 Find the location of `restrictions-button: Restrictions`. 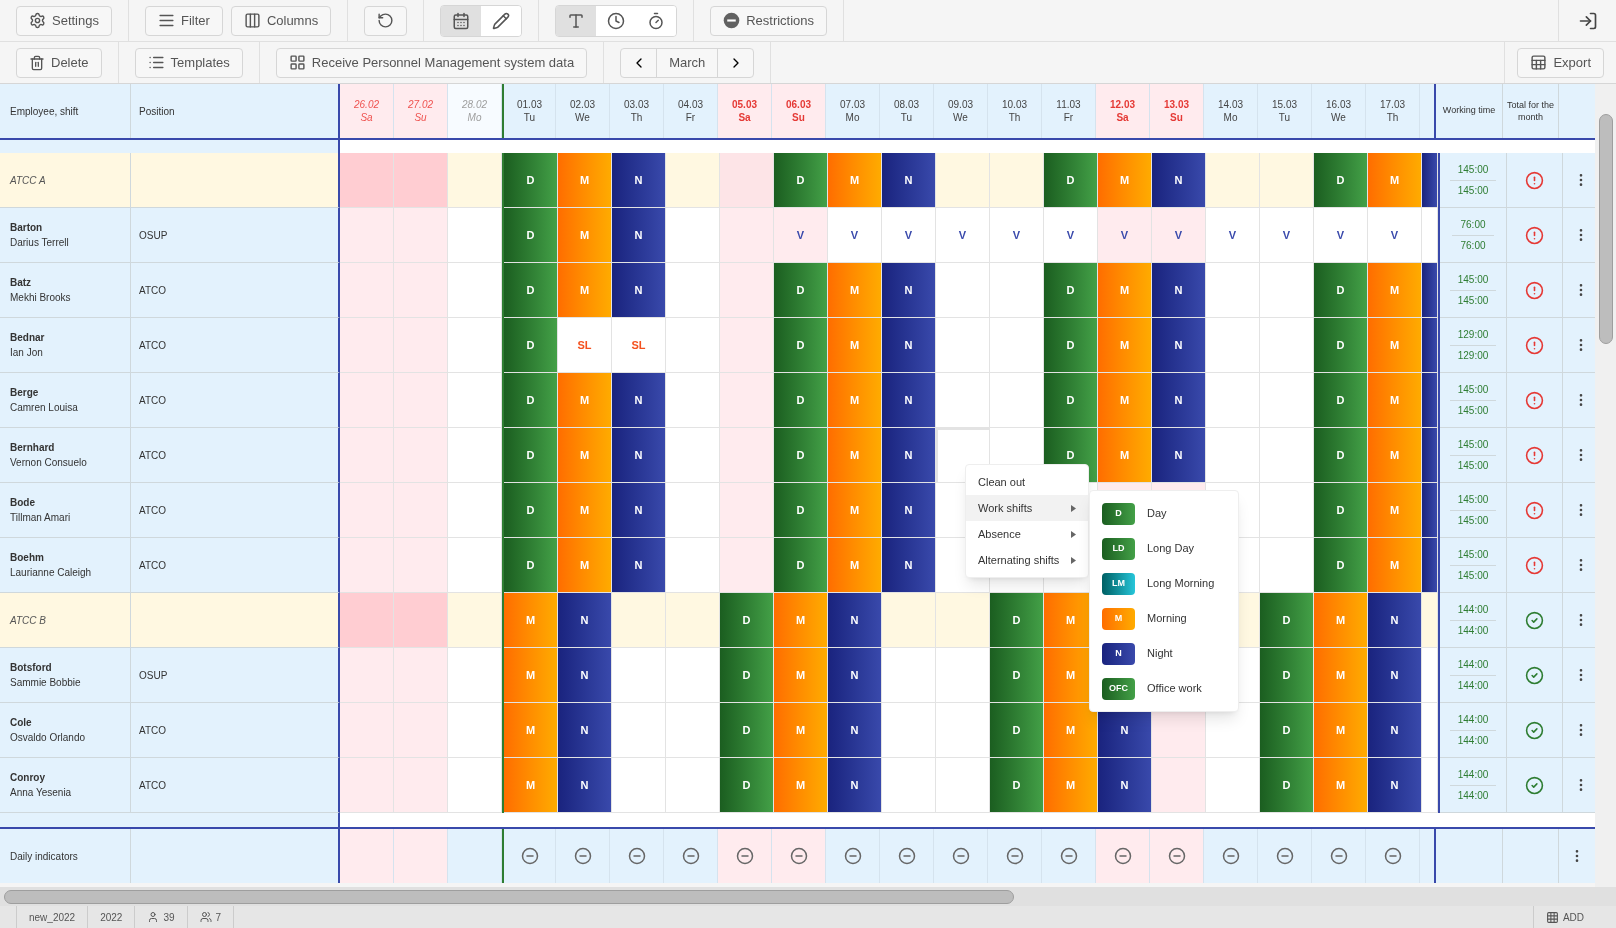

restrictions-button: Restrictions is located at coordinates (769, 20).